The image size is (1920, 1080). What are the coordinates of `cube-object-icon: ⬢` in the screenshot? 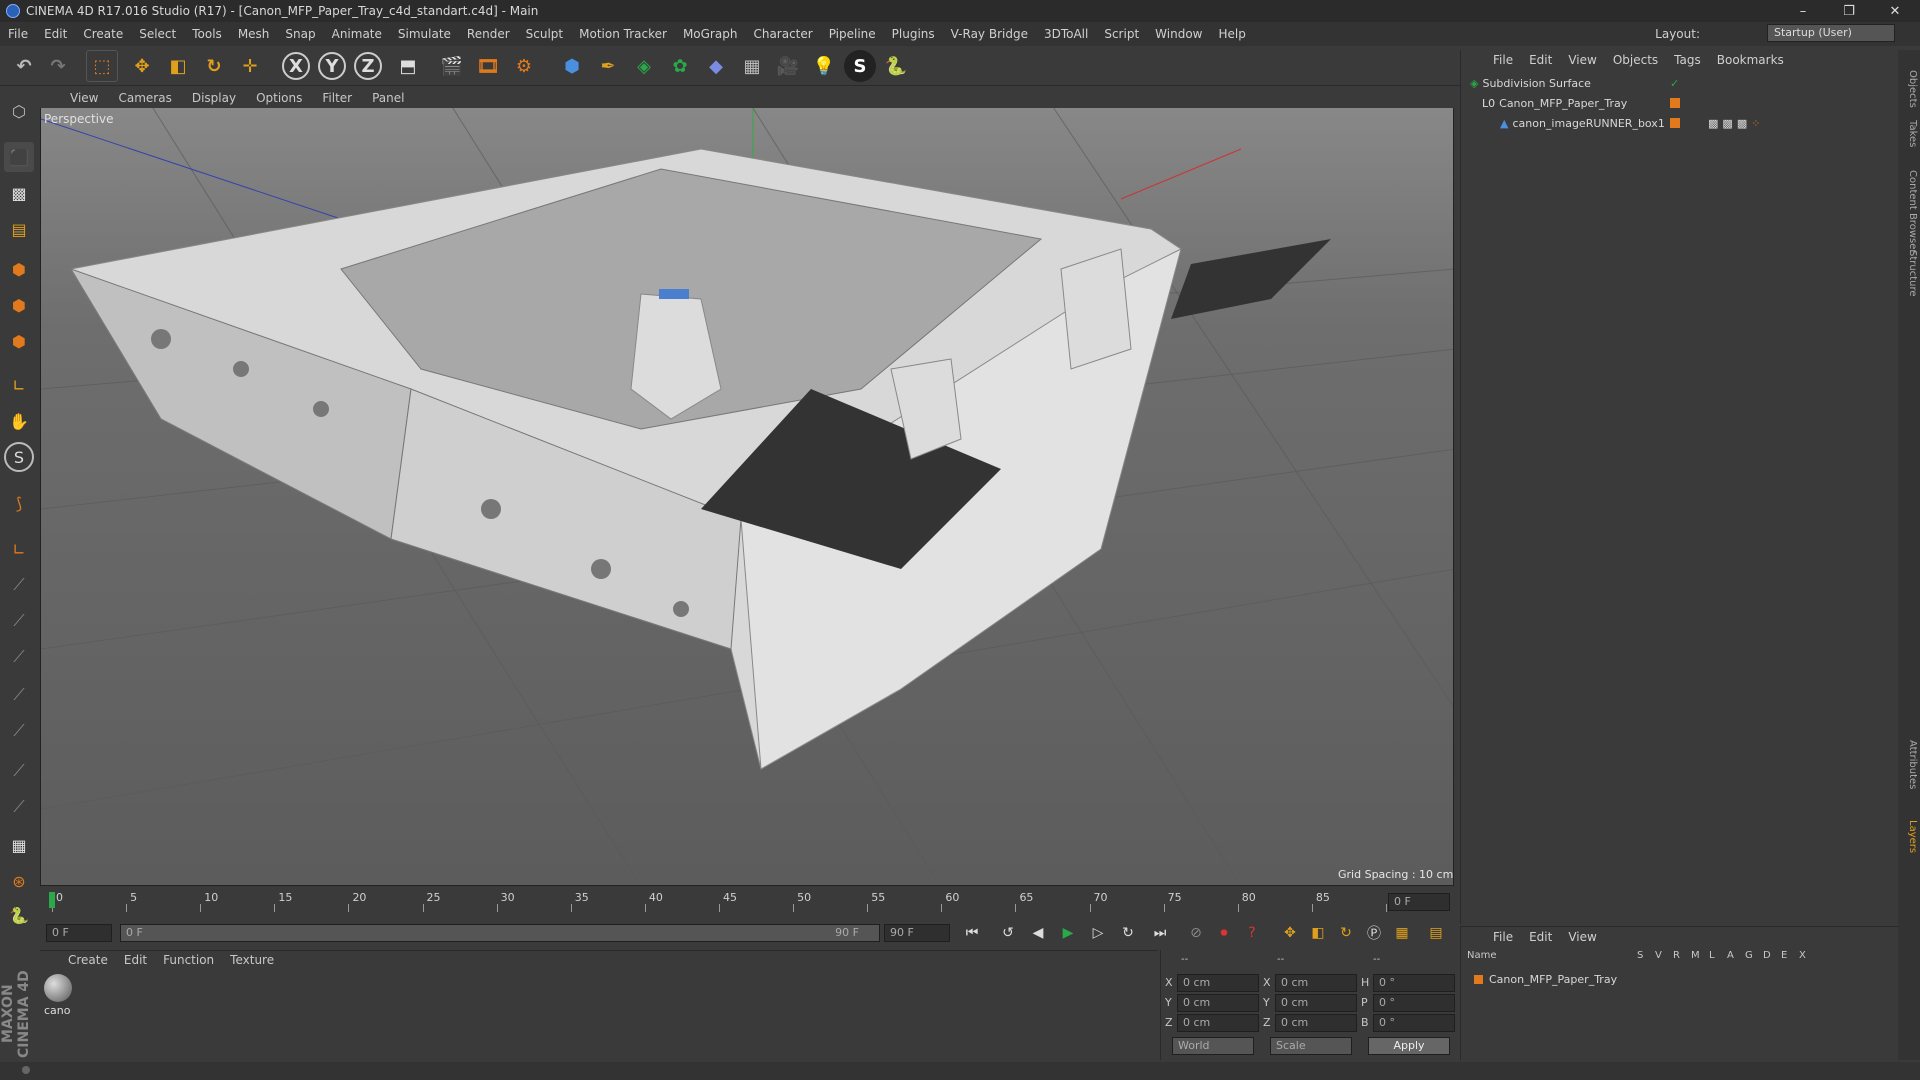 It's located at (572, 66).